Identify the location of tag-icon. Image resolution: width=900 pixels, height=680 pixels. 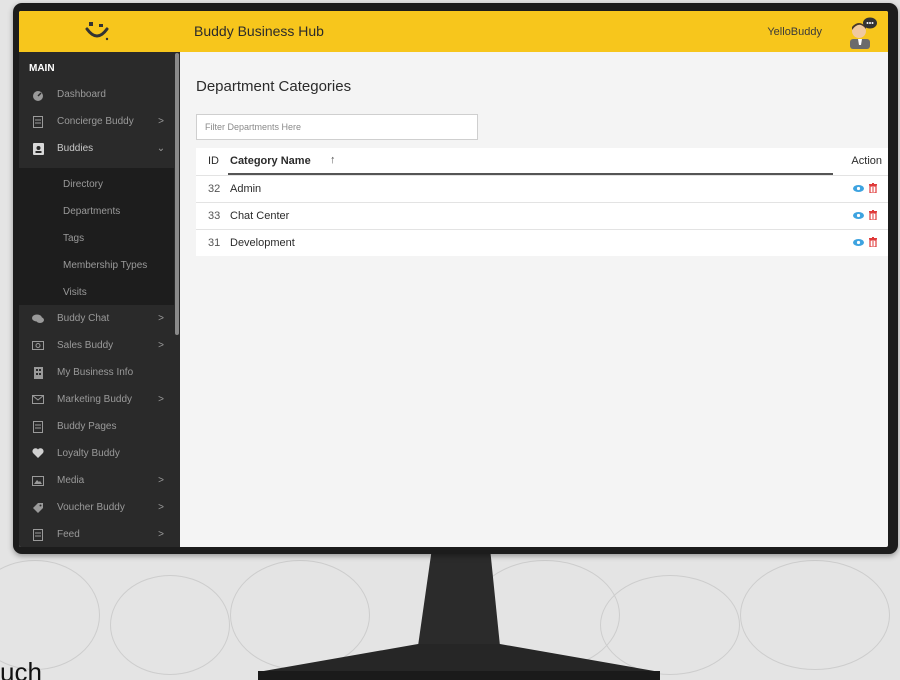
(38, 508).